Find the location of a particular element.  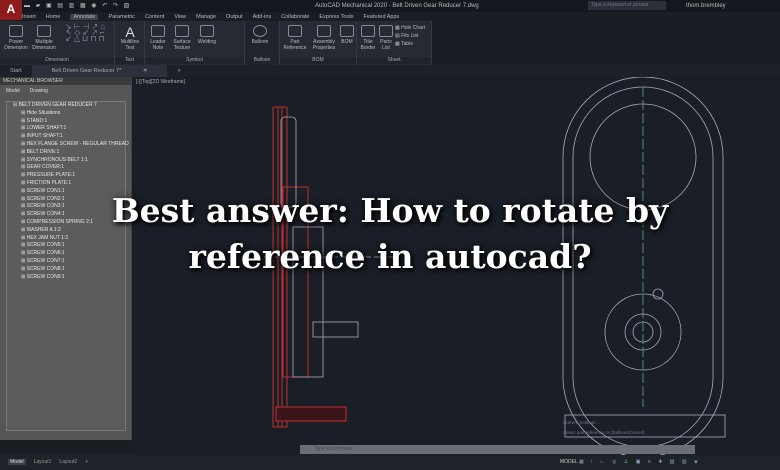

bom-button: BOM is located at coordinates (347, 35).